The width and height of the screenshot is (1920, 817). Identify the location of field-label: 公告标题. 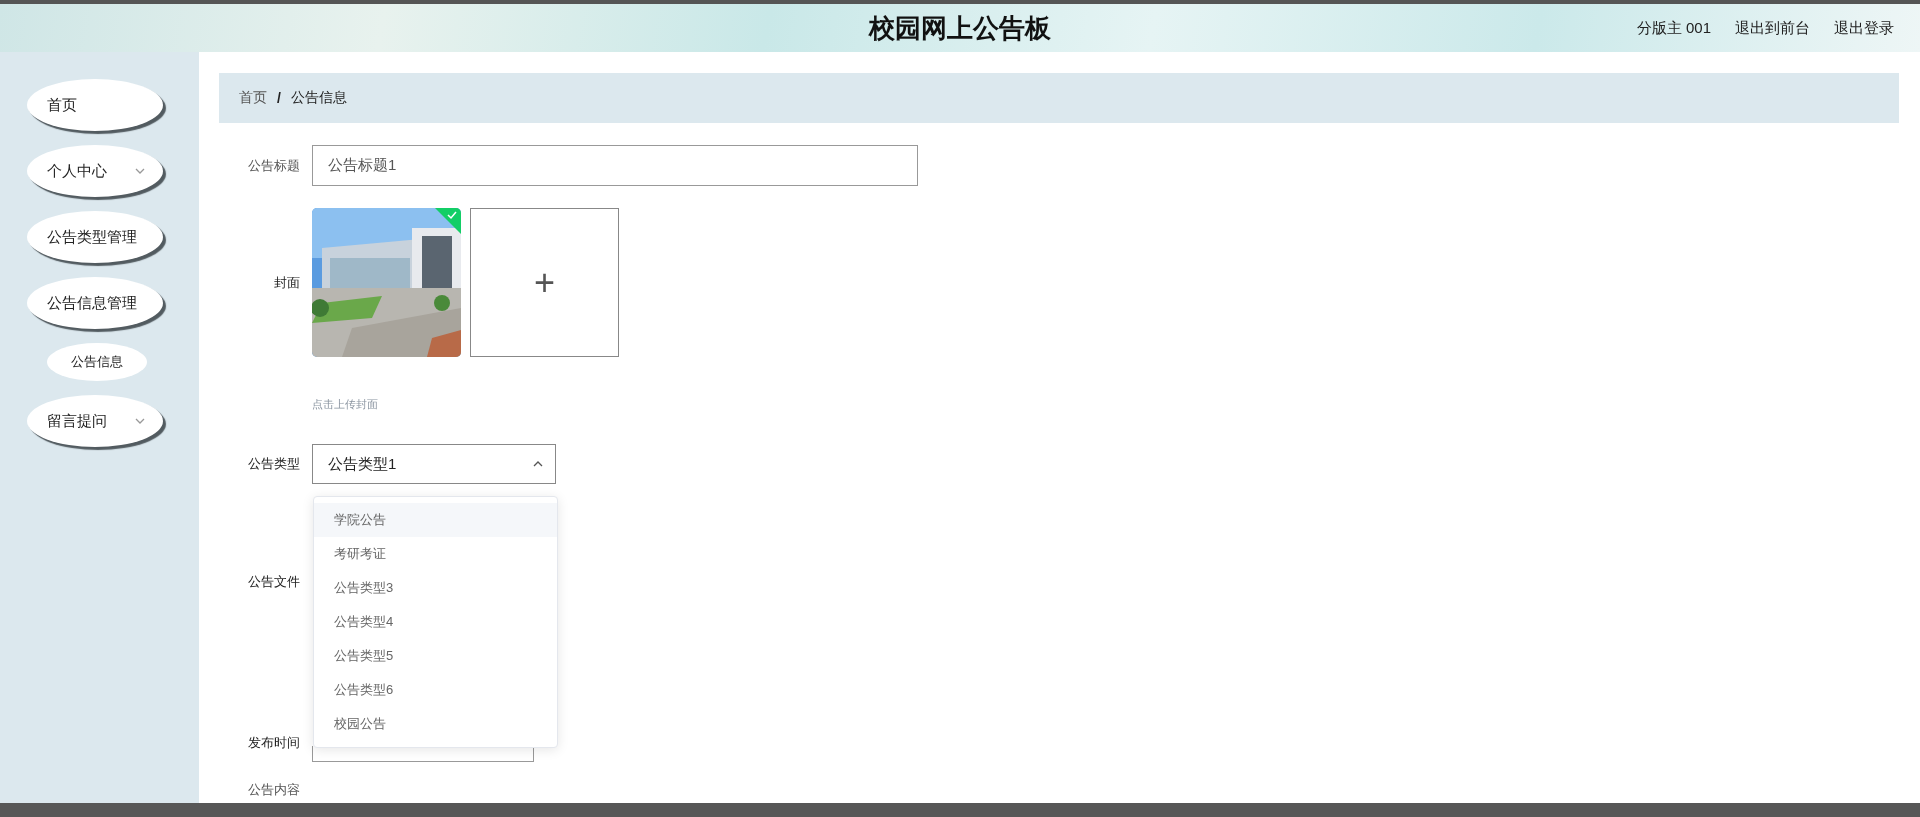
(273, 165).